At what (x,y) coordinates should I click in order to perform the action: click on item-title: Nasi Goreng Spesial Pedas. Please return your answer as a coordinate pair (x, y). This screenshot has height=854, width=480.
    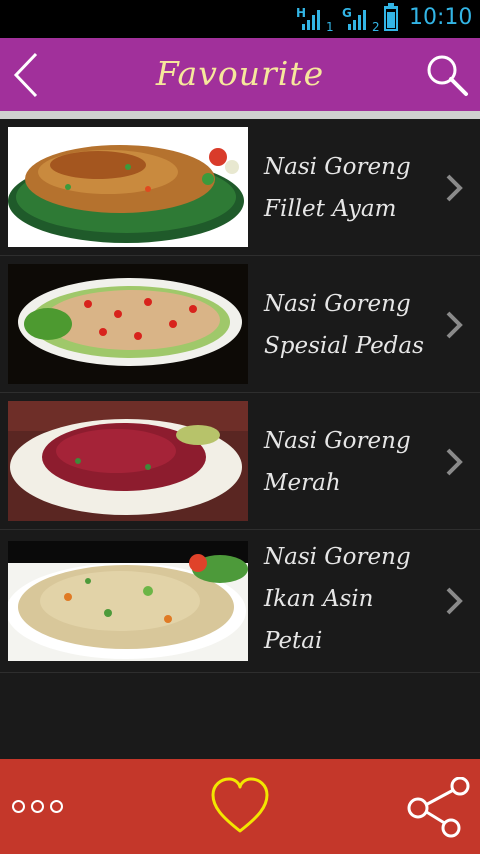
    Looking at the image, I should click on (349, 325).